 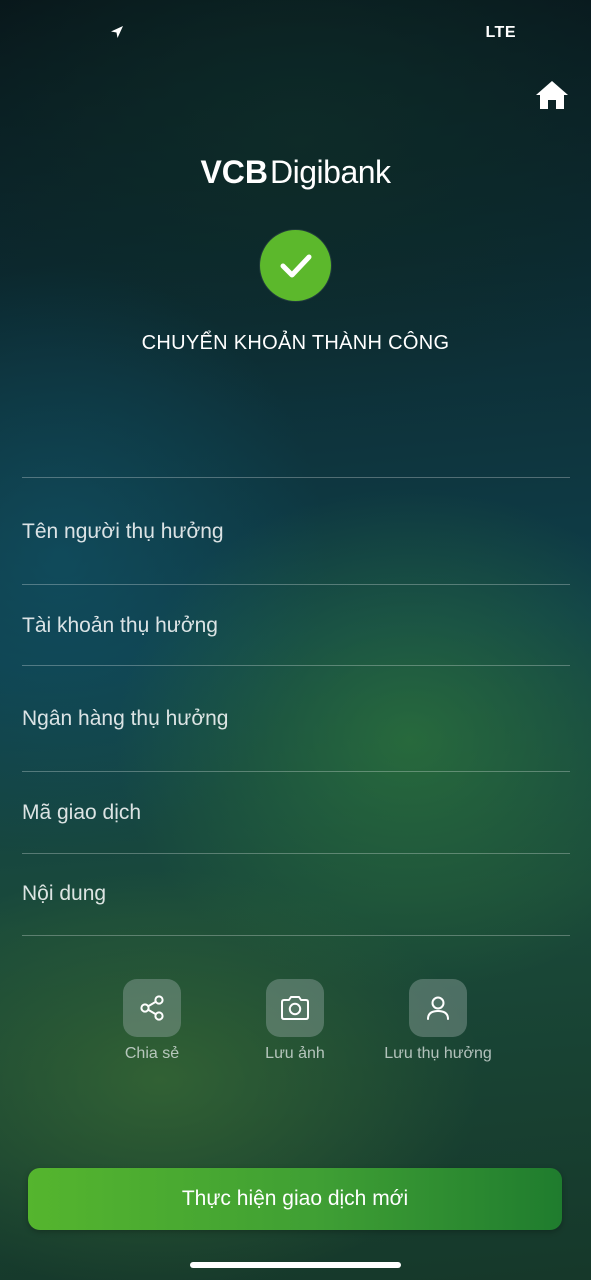 I want to click on user-icon, so click(x=438, y=1008).